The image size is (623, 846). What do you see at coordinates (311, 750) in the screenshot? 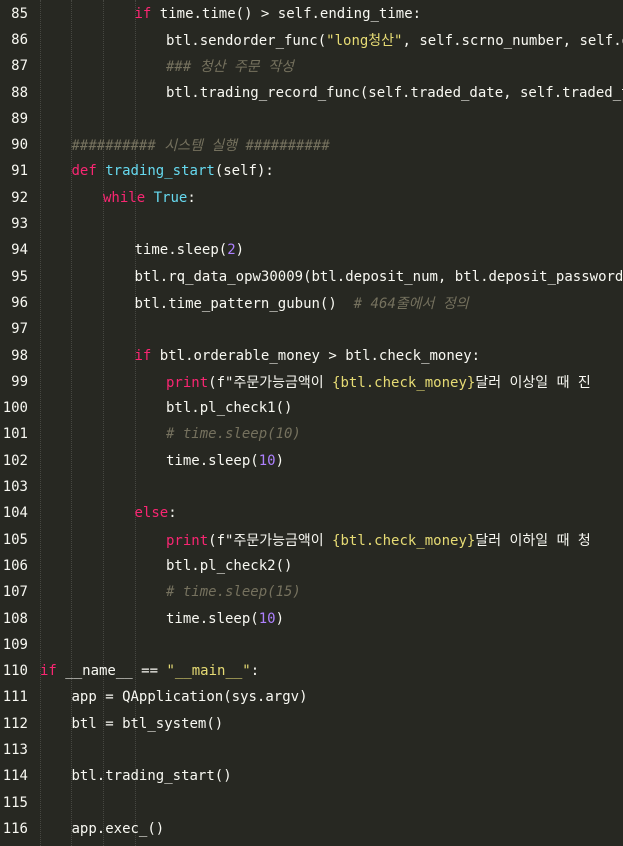
I see `code-line: 113` at bounding box center [311, 750].